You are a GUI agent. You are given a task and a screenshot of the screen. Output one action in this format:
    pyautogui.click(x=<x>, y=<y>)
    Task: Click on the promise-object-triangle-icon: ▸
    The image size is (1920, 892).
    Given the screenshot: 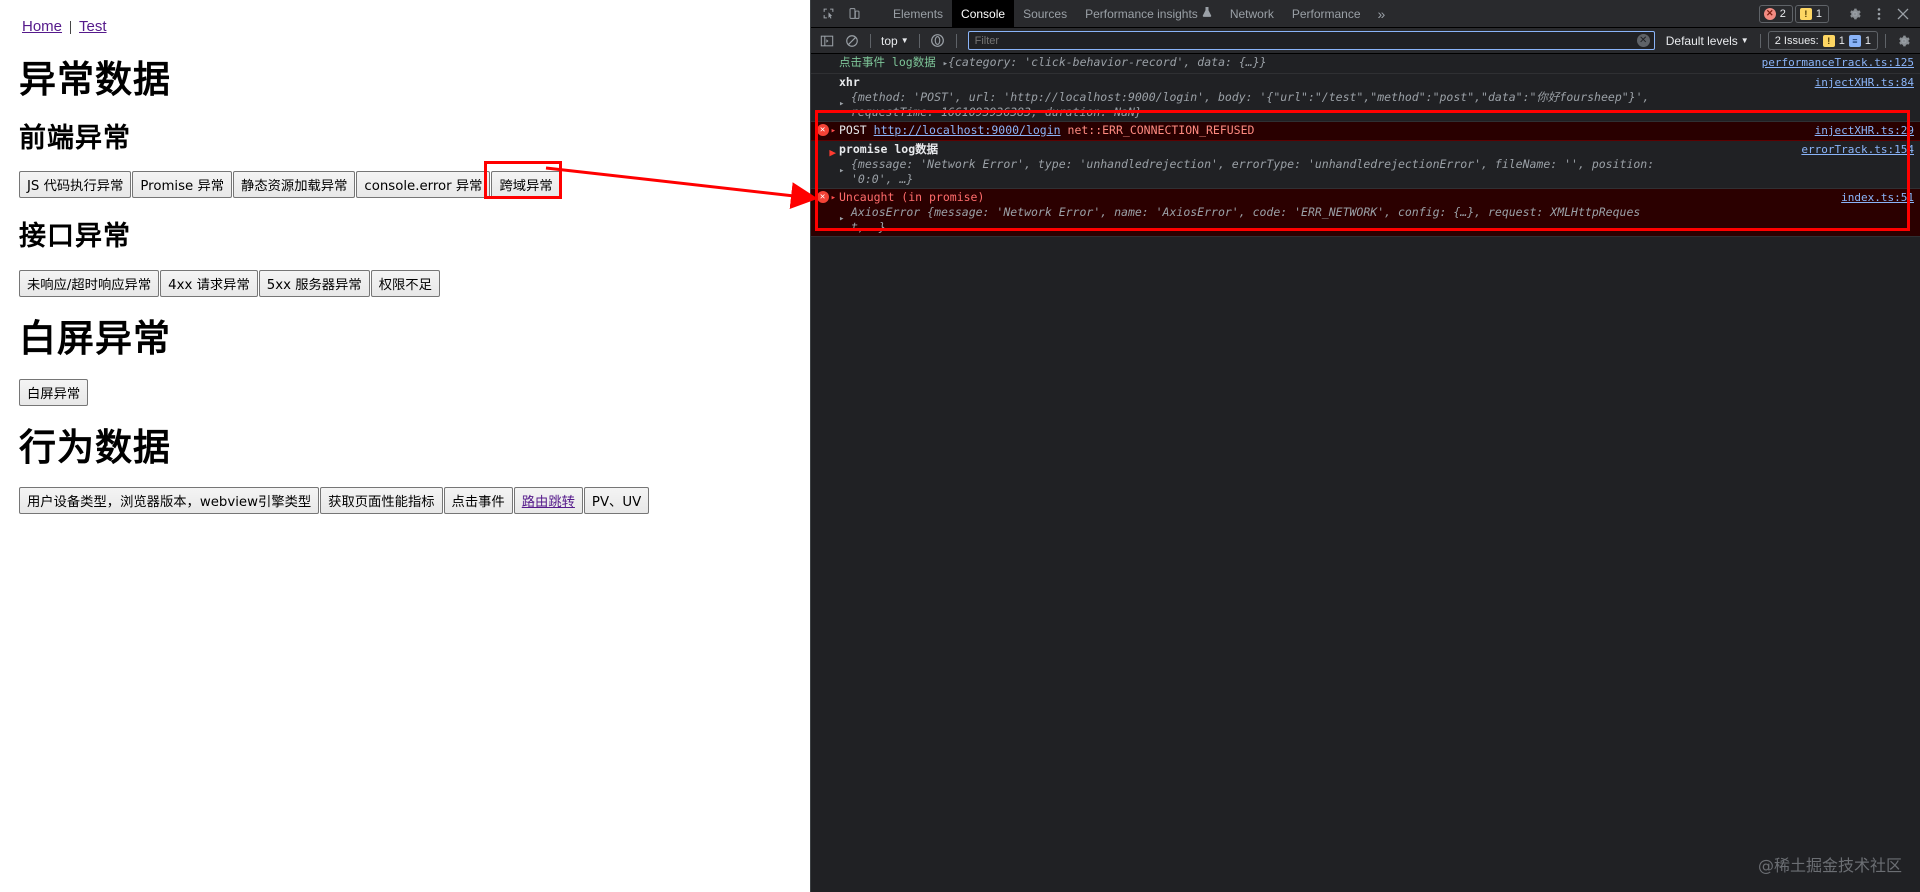 What is the action you would take?
    pyautogui.click(x=841, y=171)
    